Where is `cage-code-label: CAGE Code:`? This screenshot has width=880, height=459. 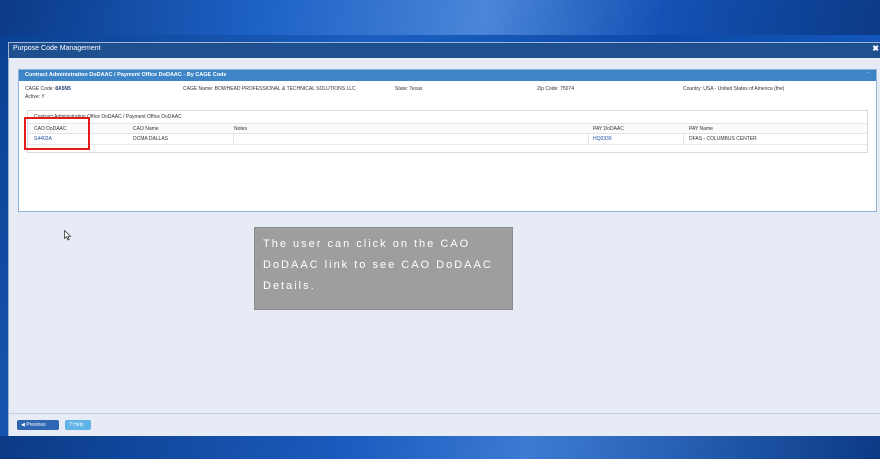
cage-code-label: CAGE Code: is located at coordinates (39, 89).